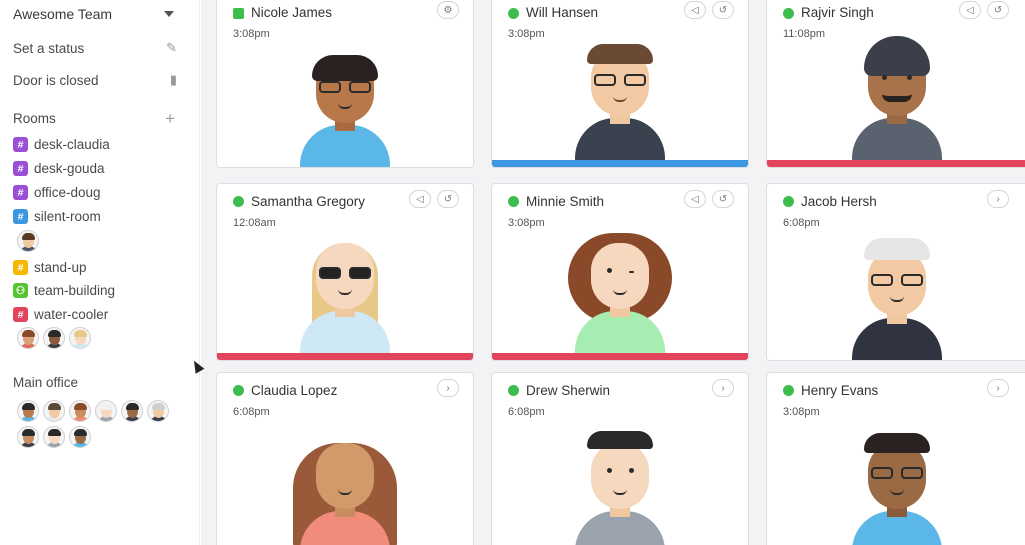  What do you see at coordinates (565, 201) in the screenshot?
I see `user-name: Minnie Smith` at bounding box center [565, 201].